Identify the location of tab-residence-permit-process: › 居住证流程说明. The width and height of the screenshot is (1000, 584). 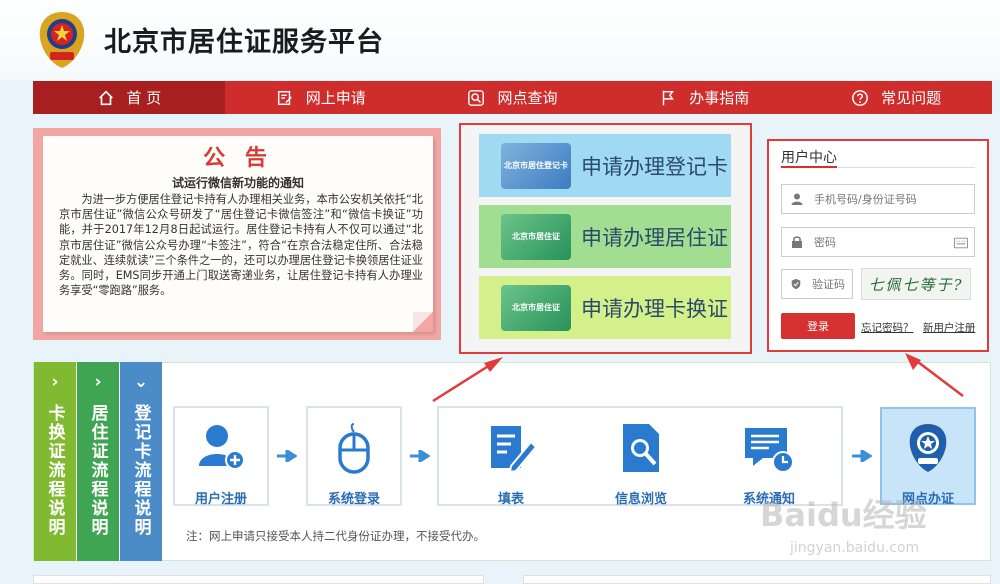
(98, 461).